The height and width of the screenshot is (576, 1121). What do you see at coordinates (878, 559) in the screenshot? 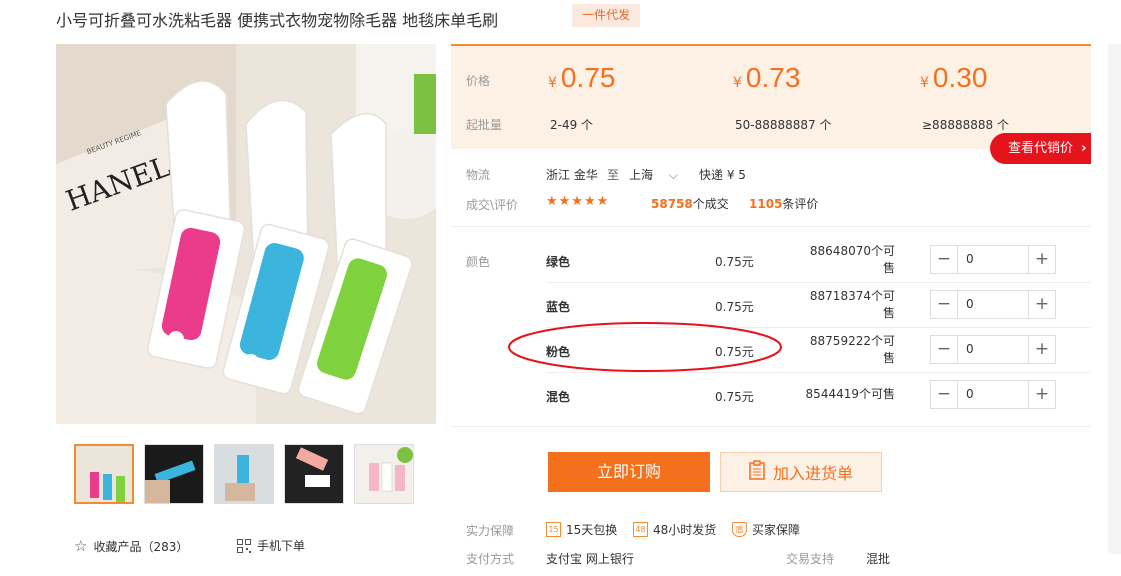
I see `trade-support-value: 混批` at bounding box center [878, 559].